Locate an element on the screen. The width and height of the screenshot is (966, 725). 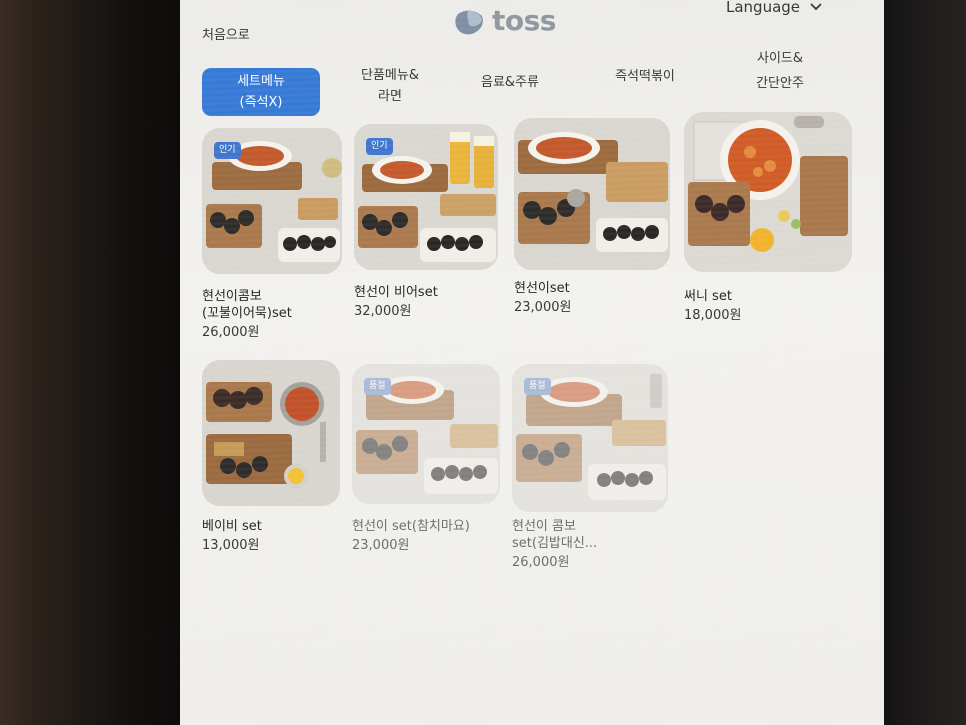
menu-item-name-line1: 현선이 비어set is located at coordinates (396, 292).